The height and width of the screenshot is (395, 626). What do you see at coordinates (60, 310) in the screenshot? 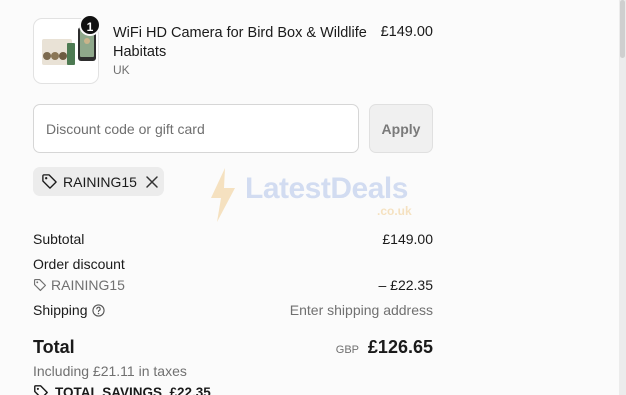
I see `shipping-label: Shipping` at bounding box center [60, 310].